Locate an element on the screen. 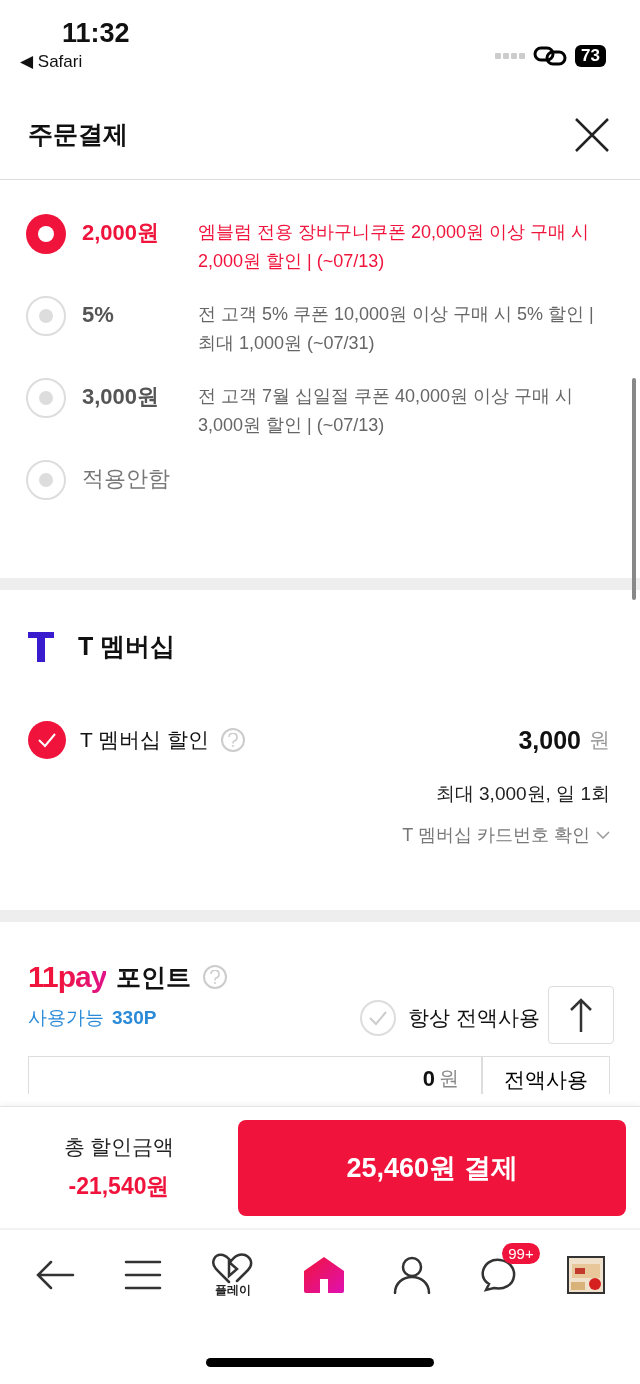 The width and height of the screenshot is (640, 1384). currency-unit: 원 is located at coordinates (599, 740).